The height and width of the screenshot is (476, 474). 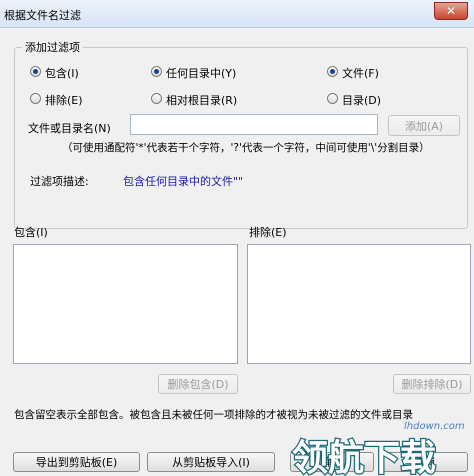 What do you see at coordinates (156, 98) in the screenshot?
I see `relative-root-radio` at bounding box center [156, 98].